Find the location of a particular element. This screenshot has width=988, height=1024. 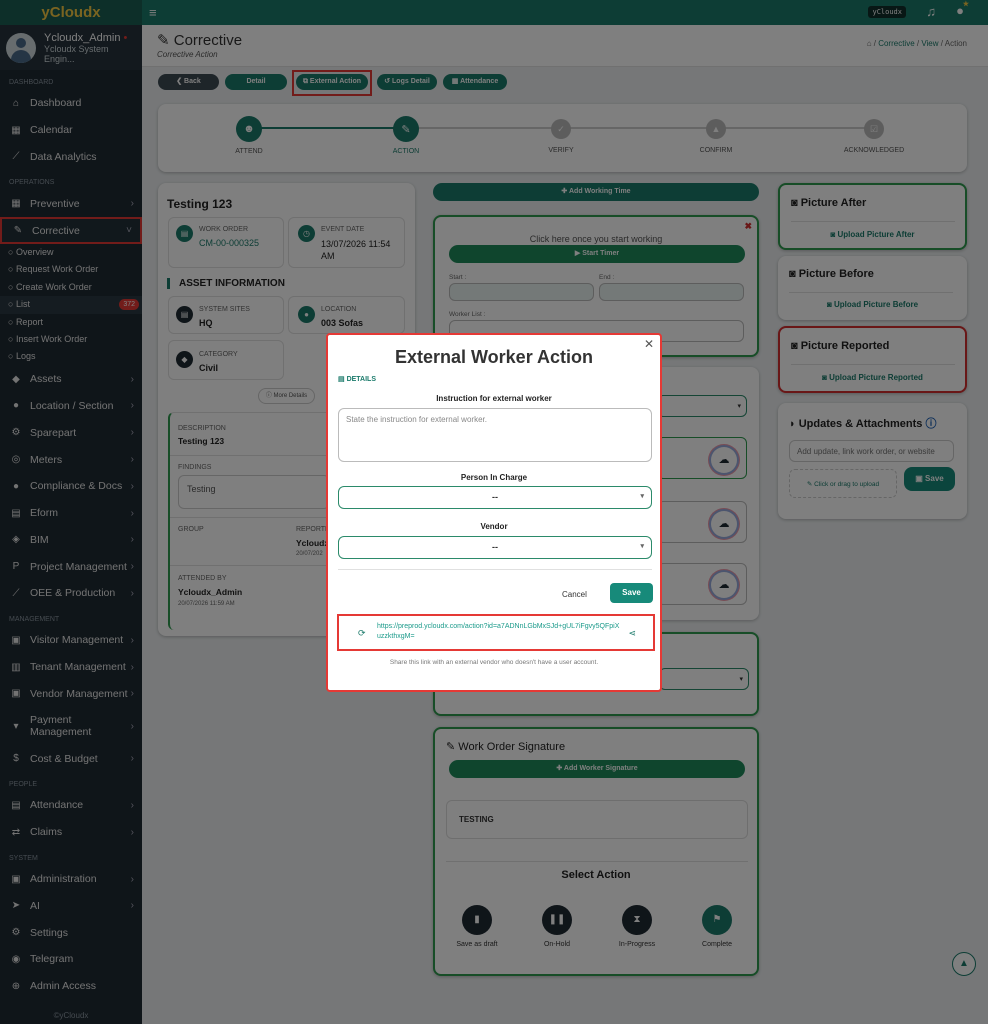

vendor-select: -- ▾ is located at coordinates (495, 547).